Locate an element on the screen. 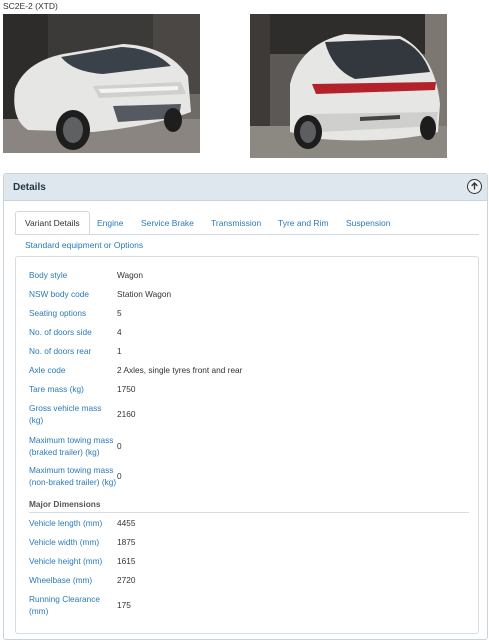 This screenshot has height=640, width=489. major-dimensions-heading: Major Dimensions is located at coordinates (65, 504).